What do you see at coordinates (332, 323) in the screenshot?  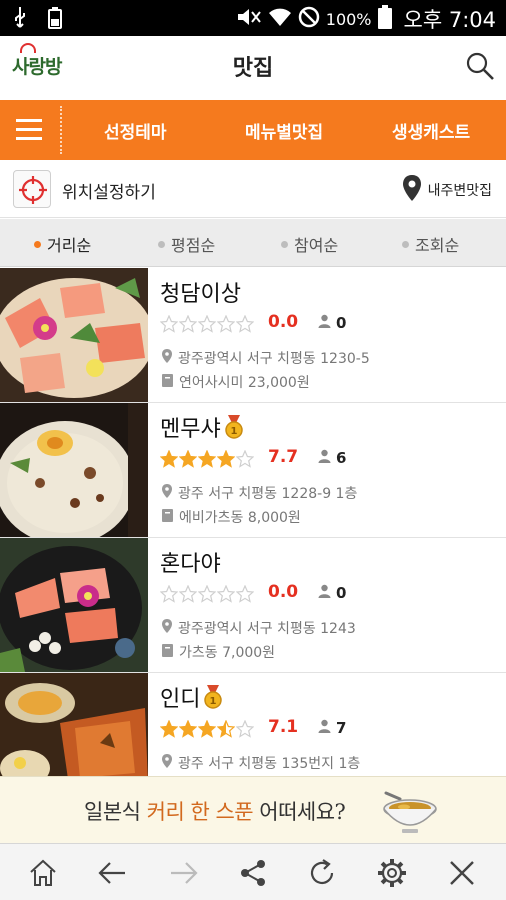 I see `participants: 0` at bounding box center [332, 323].